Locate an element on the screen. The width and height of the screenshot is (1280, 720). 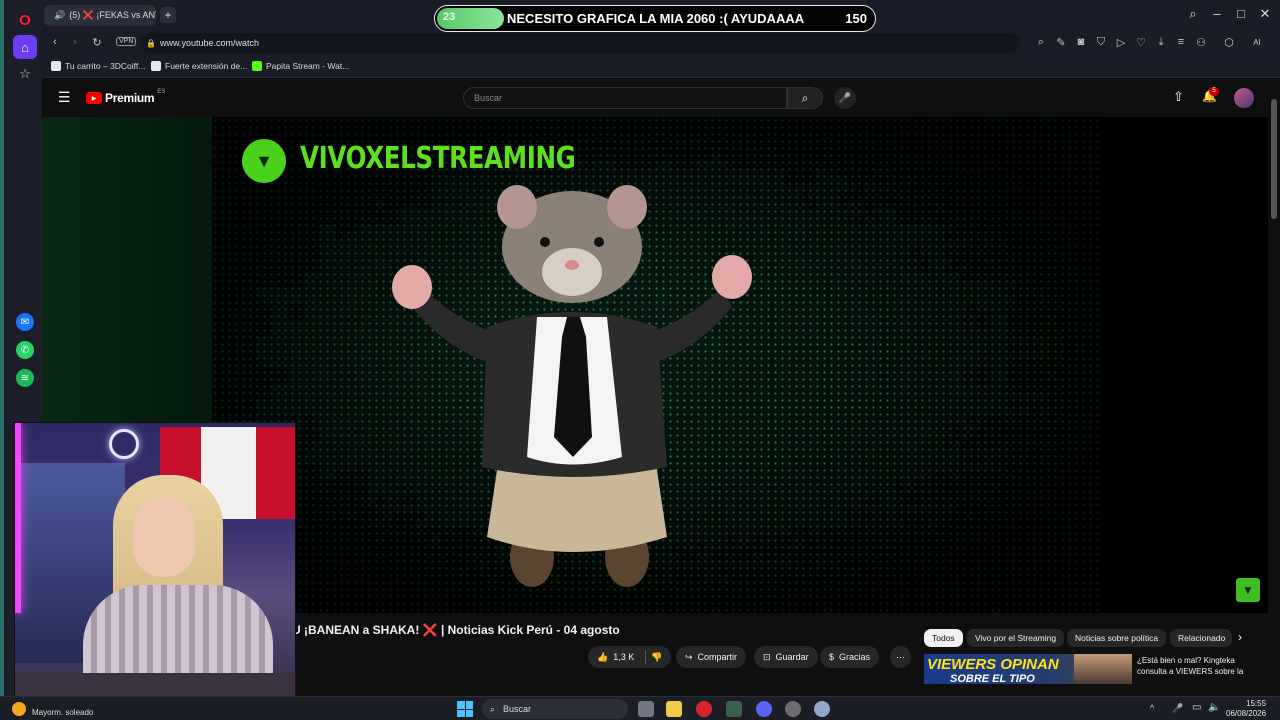
back-icon: ‹ is located at coordinates (55, 42).